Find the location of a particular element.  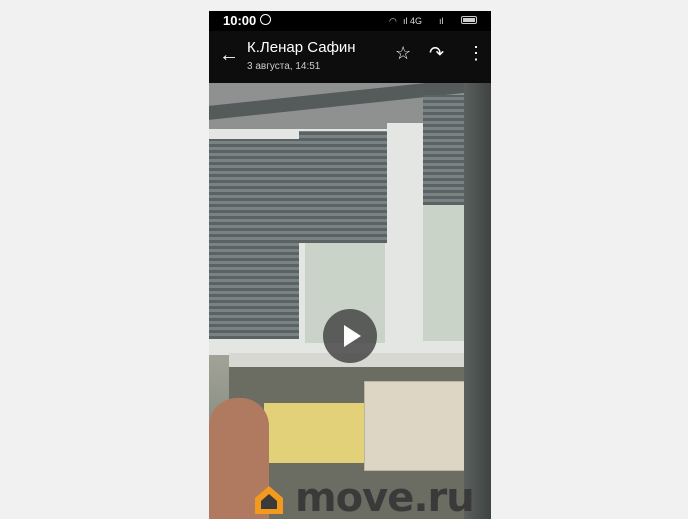

signal-icon: ıl 4G is located at coordinates (413, 21).